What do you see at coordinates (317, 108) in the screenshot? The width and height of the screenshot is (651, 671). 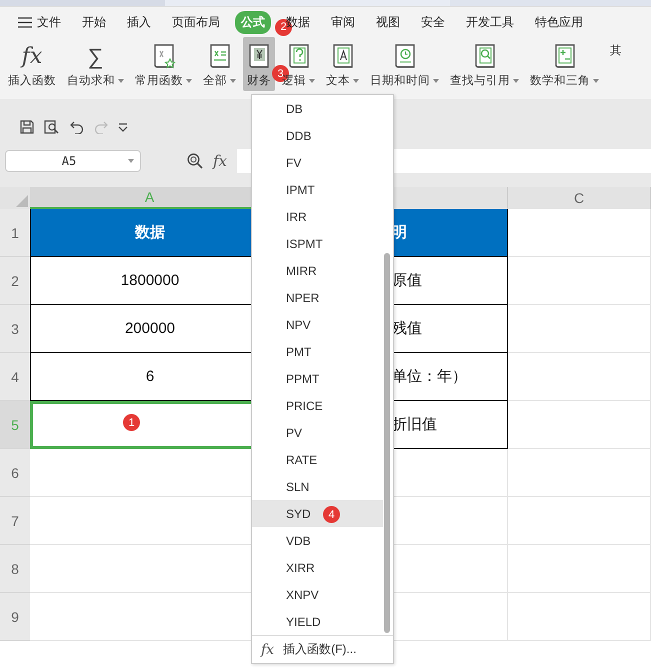 I see `menu-item: DB` at bounding box center [317, 108].